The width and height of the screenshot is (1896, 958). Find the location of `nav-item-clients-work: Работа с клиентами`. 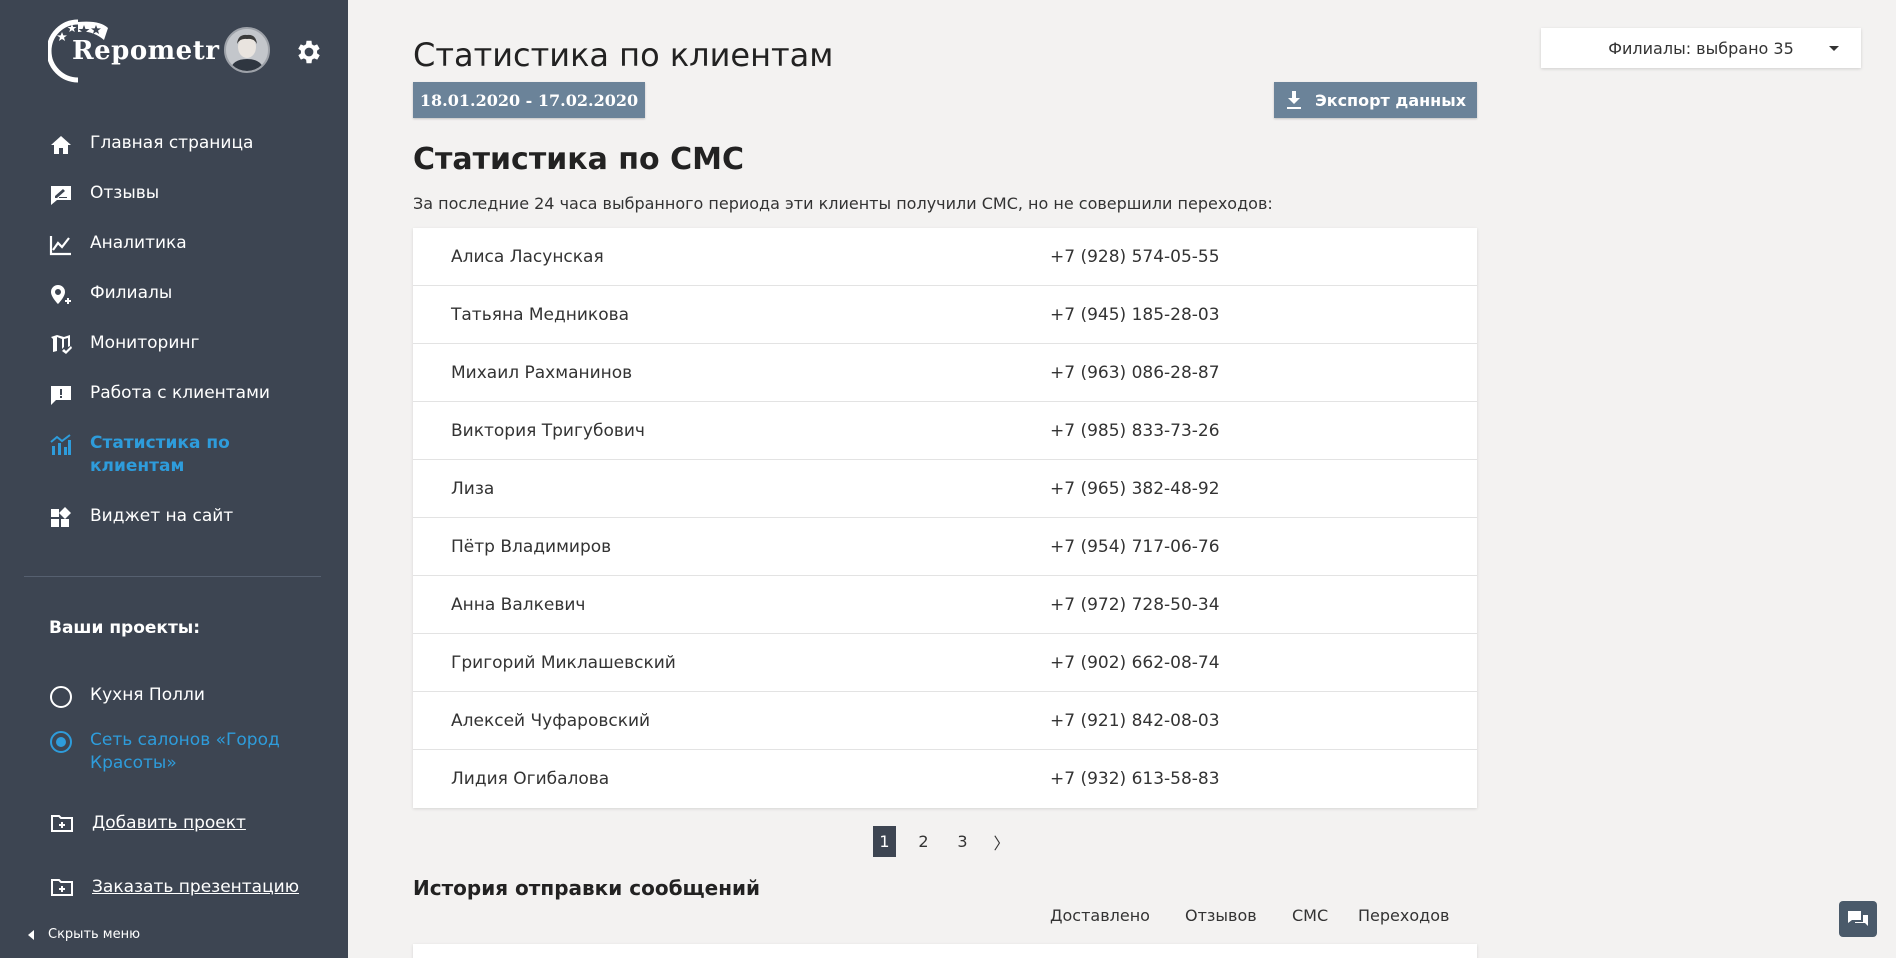

nav-item-clients-work: Работа с клиентами is located at coordinates (188, 403).